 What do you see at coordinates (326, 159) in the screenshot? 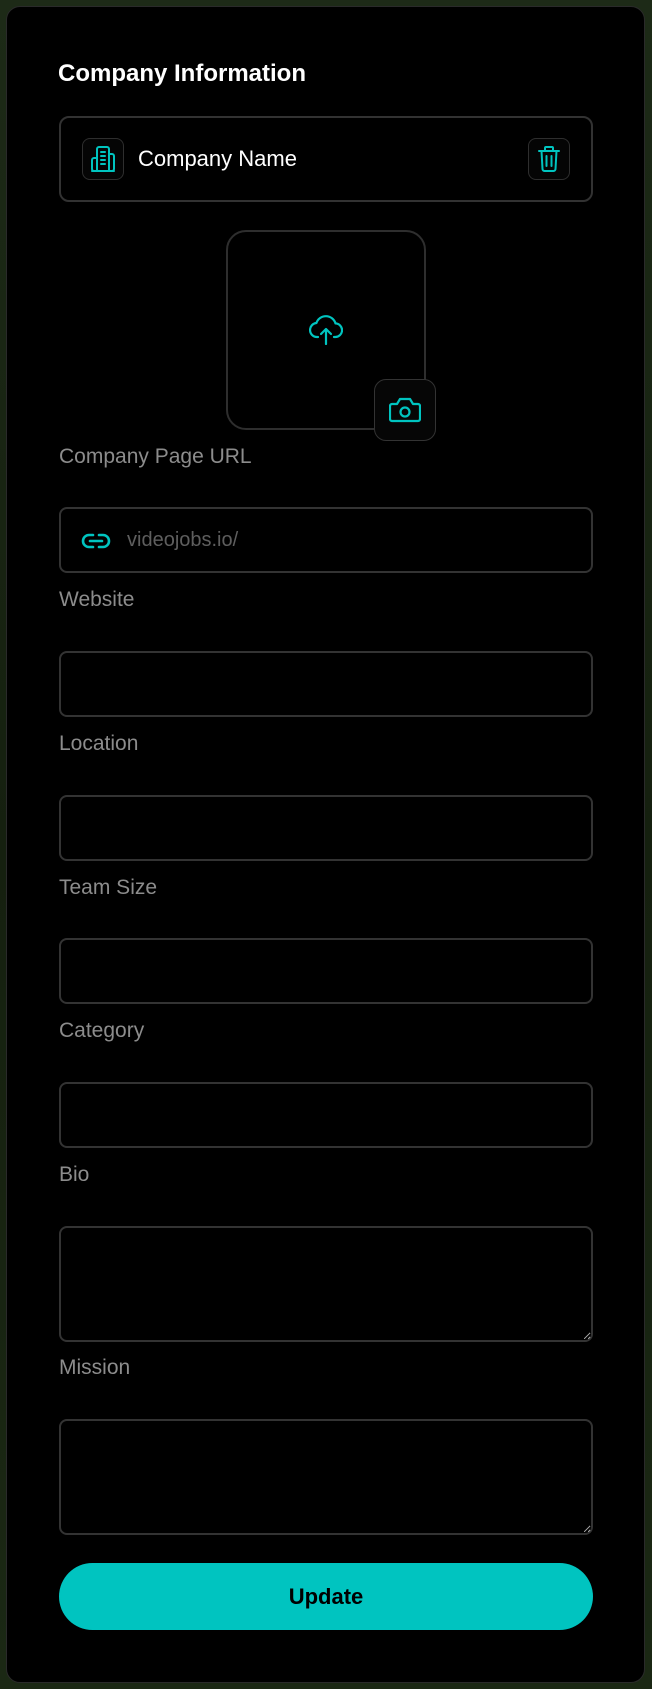
I see `company-name-card: Company Name` at bounding box center [326, 159].